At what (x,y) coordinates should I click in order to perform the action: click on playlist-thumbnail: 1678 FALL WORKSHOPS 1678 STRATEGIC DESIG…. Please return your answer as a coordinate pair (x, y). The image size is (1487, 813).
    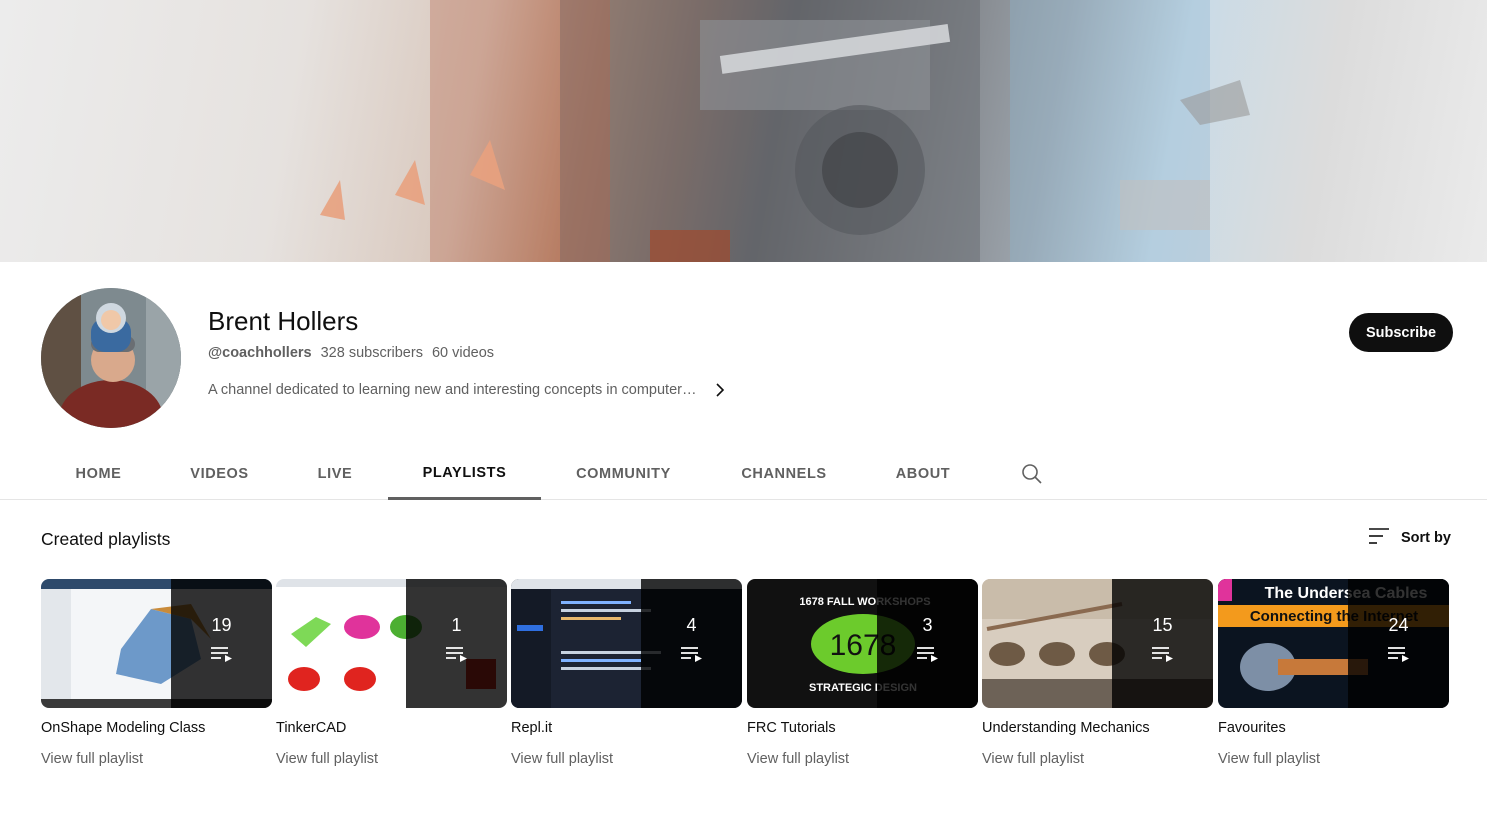
    Looking at the image, I should click on (862, 643).